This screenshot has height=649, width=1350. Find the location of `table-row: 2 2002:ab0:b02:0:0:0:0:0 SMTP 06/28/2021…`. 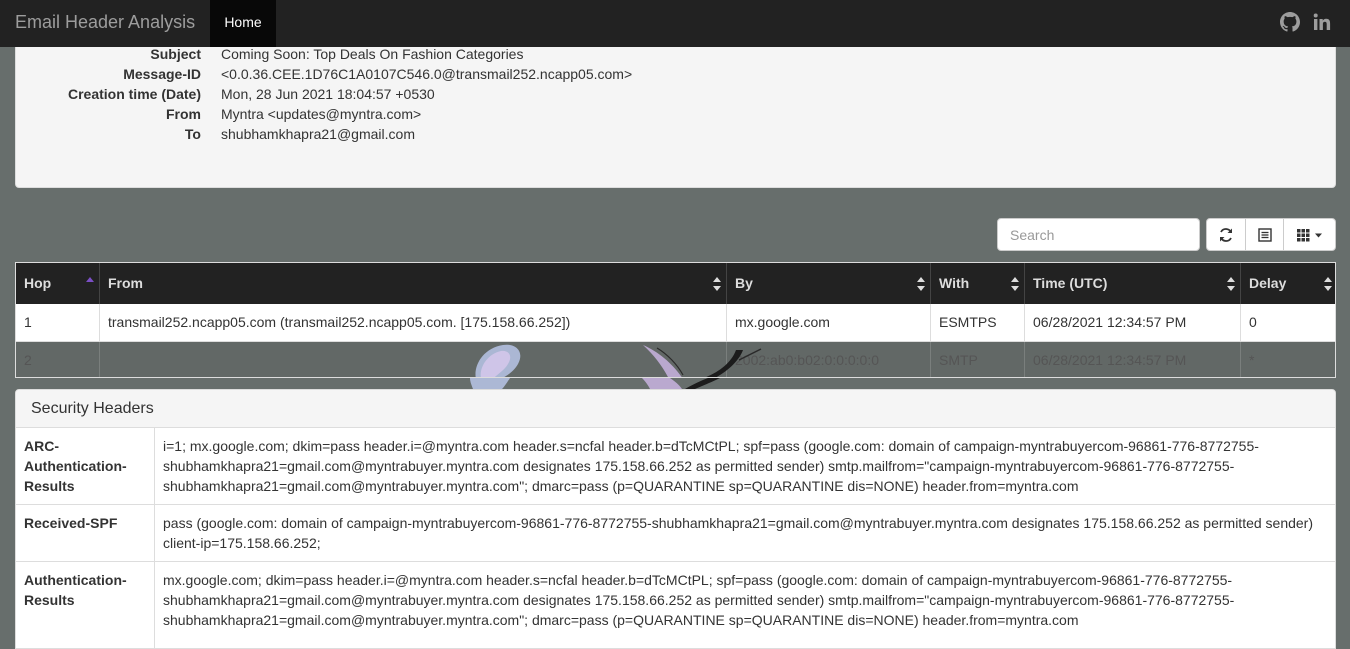

table-row: 2 2002:ab0:b02:0:0:0:0:0 SMTP 06/28/2021… is located at coordinates (675, 359).